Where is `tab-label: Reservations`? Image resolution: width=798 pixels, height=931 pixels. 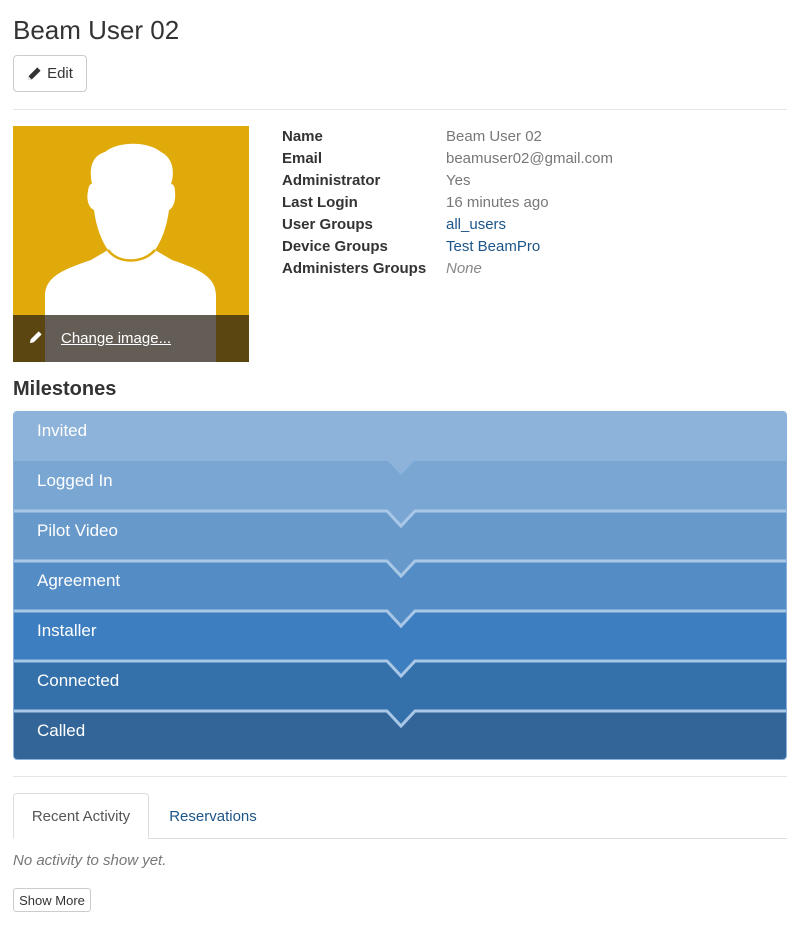
tab-label: Reservations is located at coordinates (213, 816).